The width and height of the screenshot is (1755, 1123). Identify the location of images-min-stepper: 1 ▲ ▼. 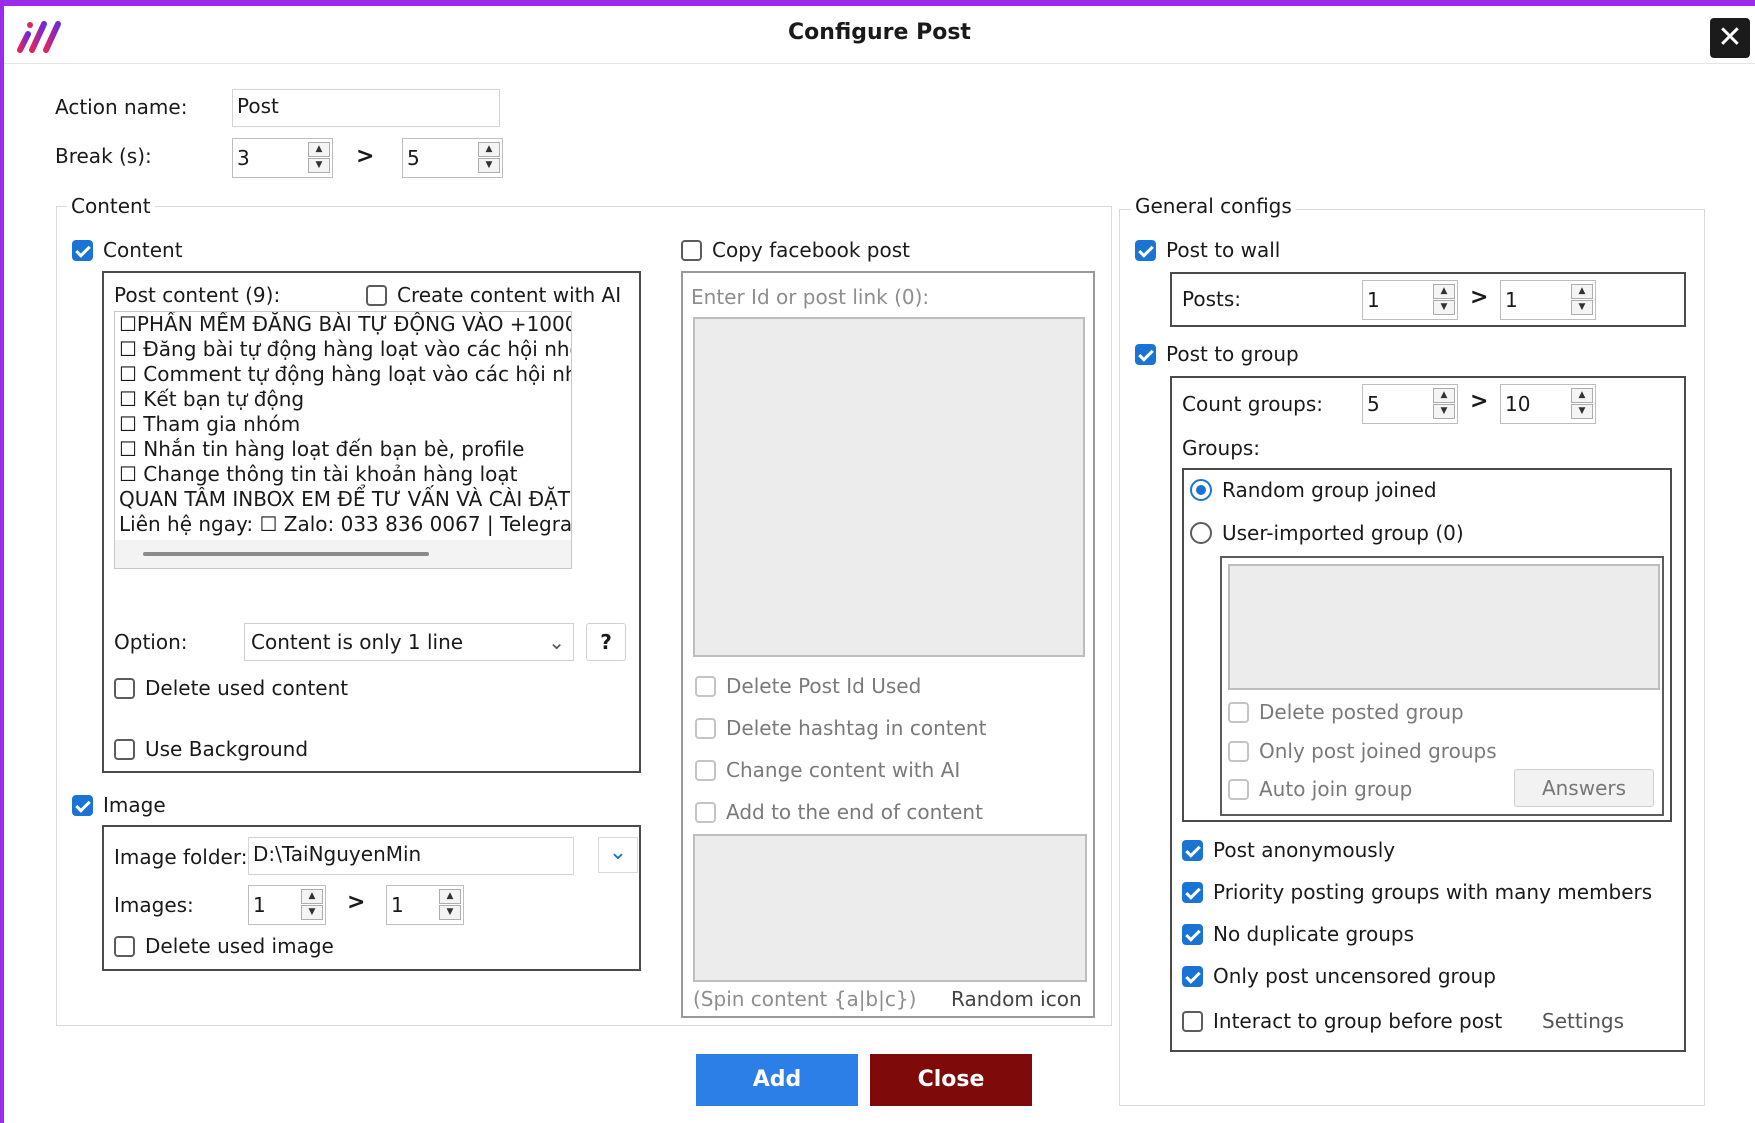
(287, 905).